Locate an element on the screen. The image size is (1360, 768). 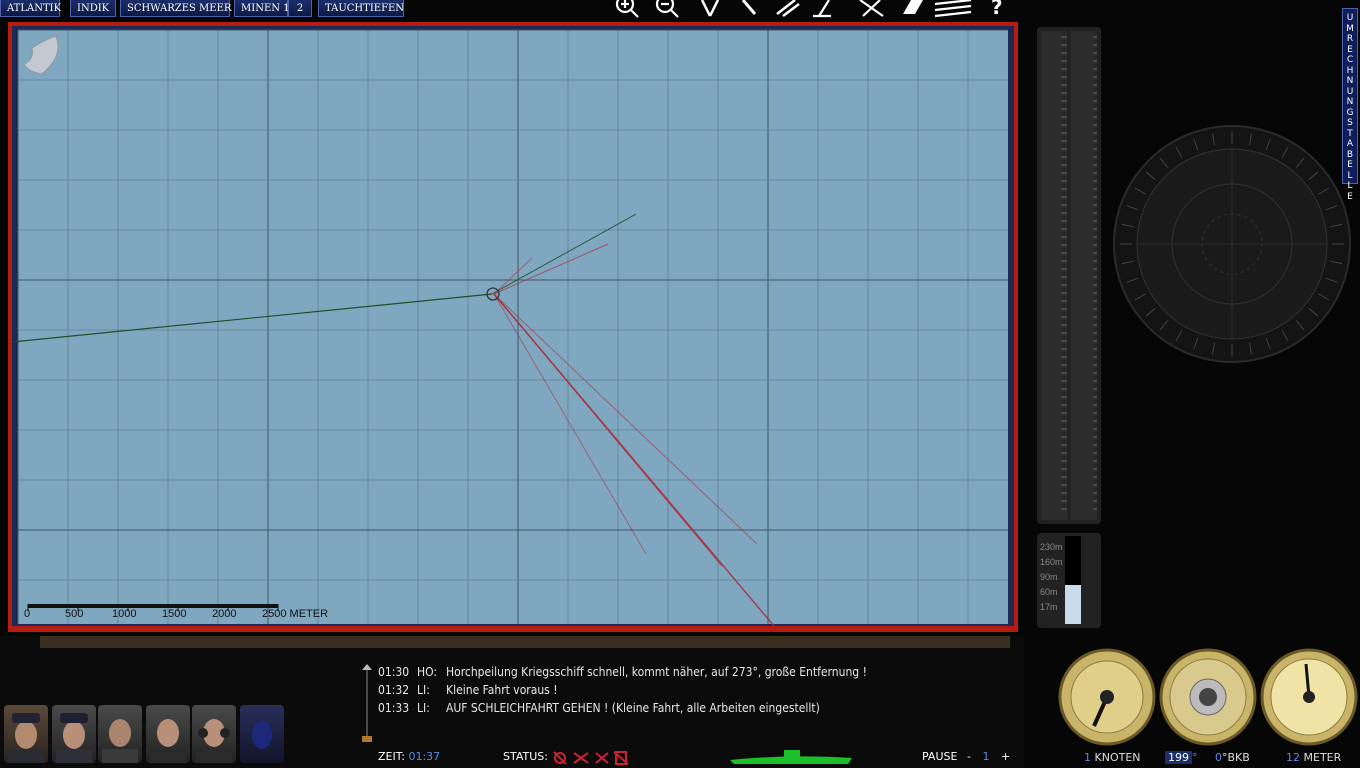
zeit-label: ZEIT: is located at coordinates (391, 756).